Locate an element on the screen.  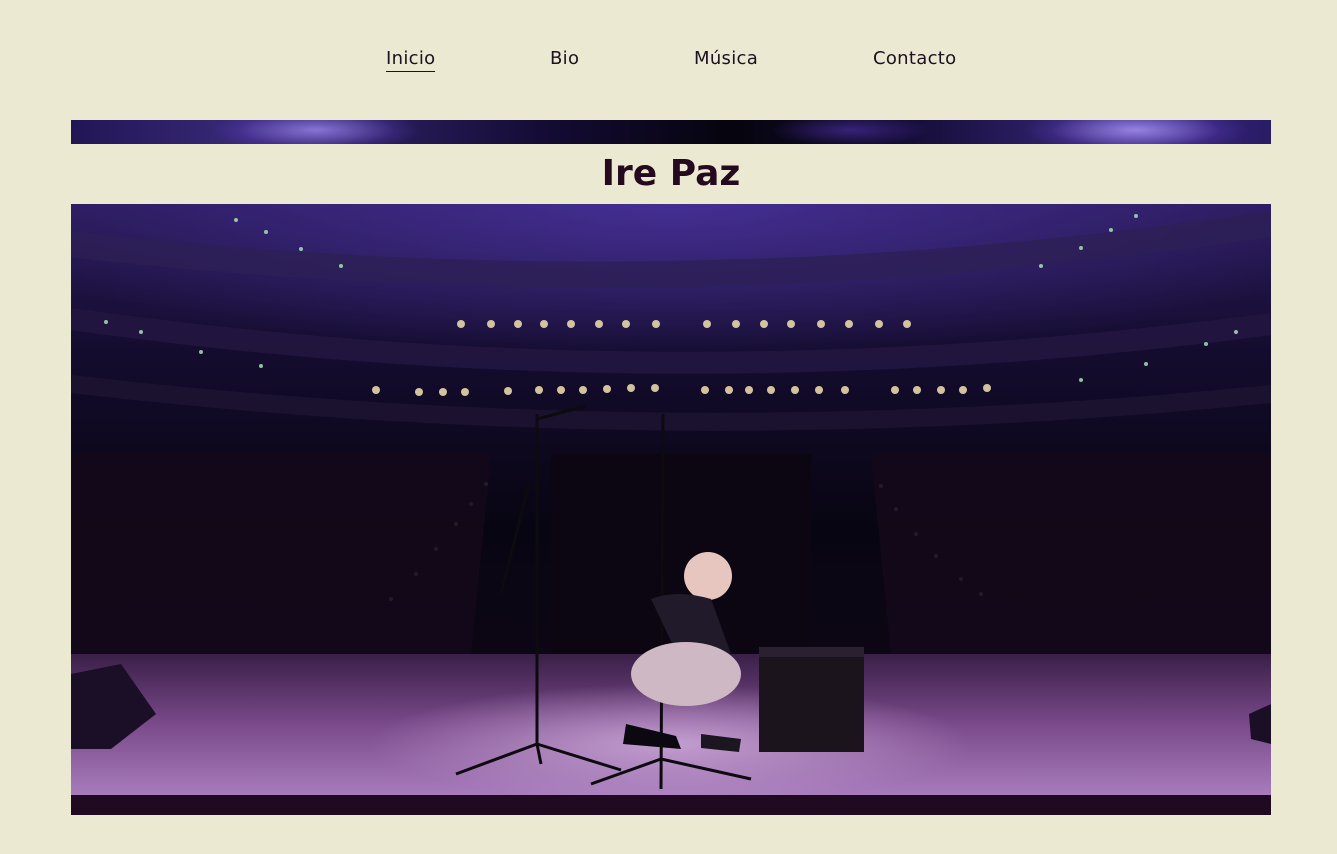
nav-link-bio: Bio is located at coordinates (564, 59).